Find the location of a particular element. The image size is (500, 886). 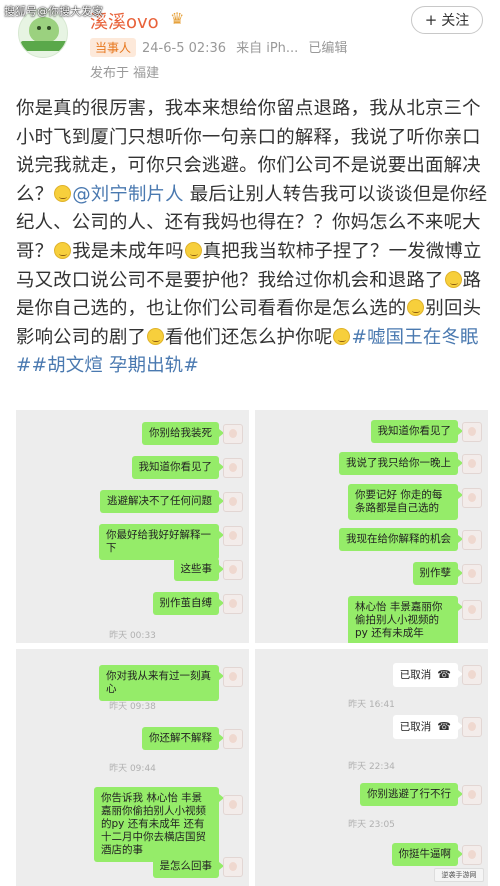

post-meta: 当事人 24-6-5 02:36 来自 iPh... 已编辑 is located at coordinates (218, 47).